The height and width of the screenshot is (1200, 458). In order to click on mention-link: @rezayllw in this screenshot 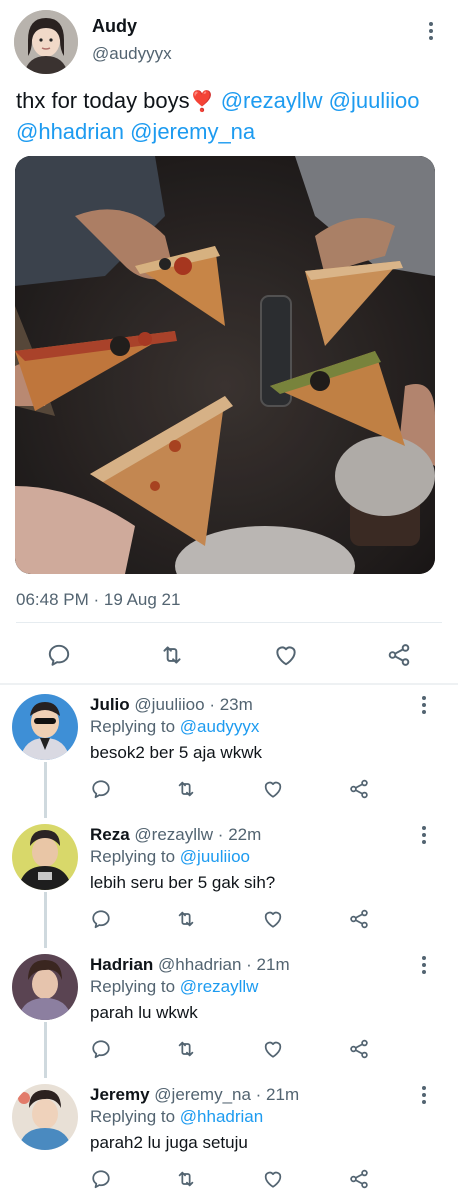, I will do `click(272, 100)`.